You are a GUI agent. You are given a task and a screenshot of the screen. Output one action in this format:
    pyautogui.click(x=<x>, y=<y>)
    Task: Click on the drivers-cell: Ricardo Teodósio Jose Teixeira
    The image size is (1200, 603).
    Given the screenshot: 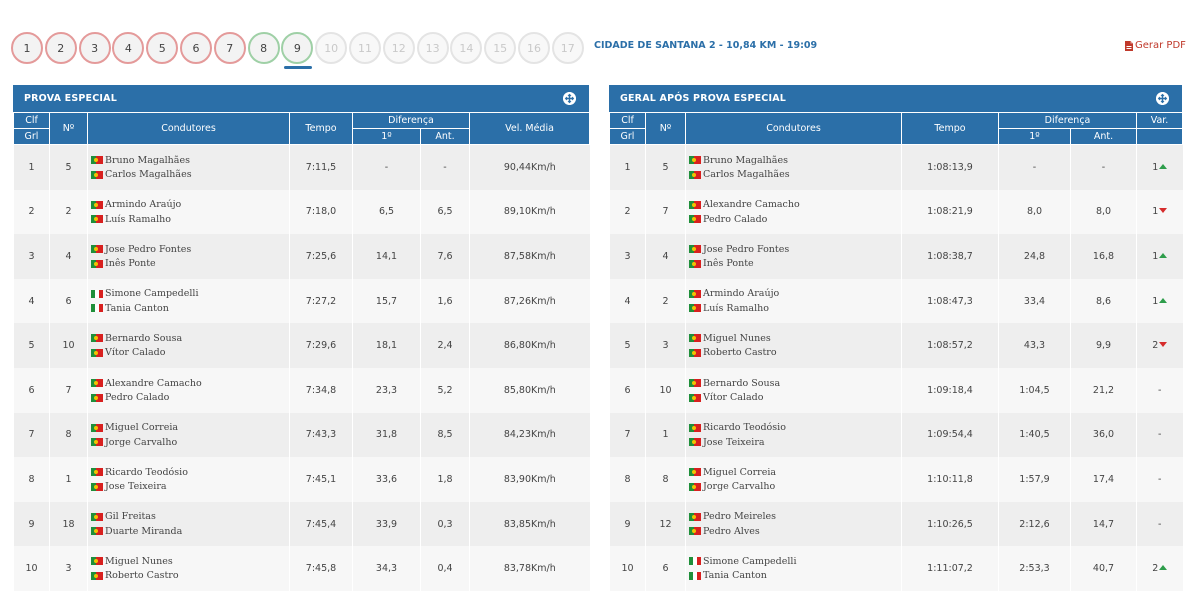 What is the action you would take?
    pyautogui.click(x=793, y=435)
    